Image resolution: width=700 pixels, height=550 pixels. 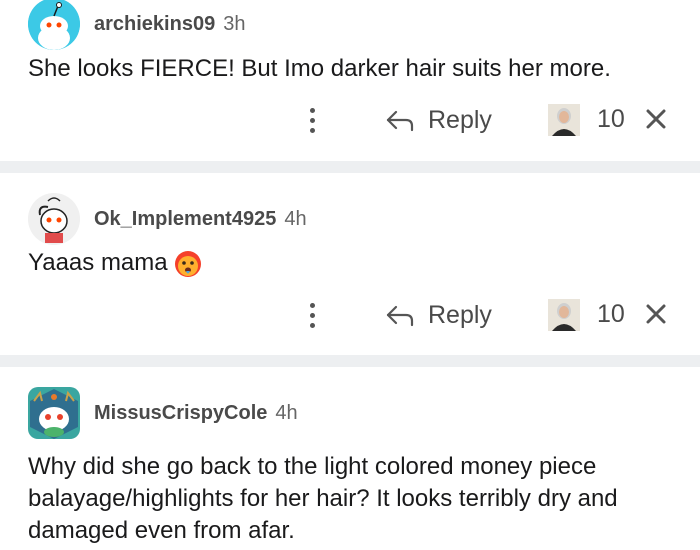 What do you see at coordinates (234, 23) in the screenshot?
I see `timestamp: 3h` at bounding box center [234, 23].